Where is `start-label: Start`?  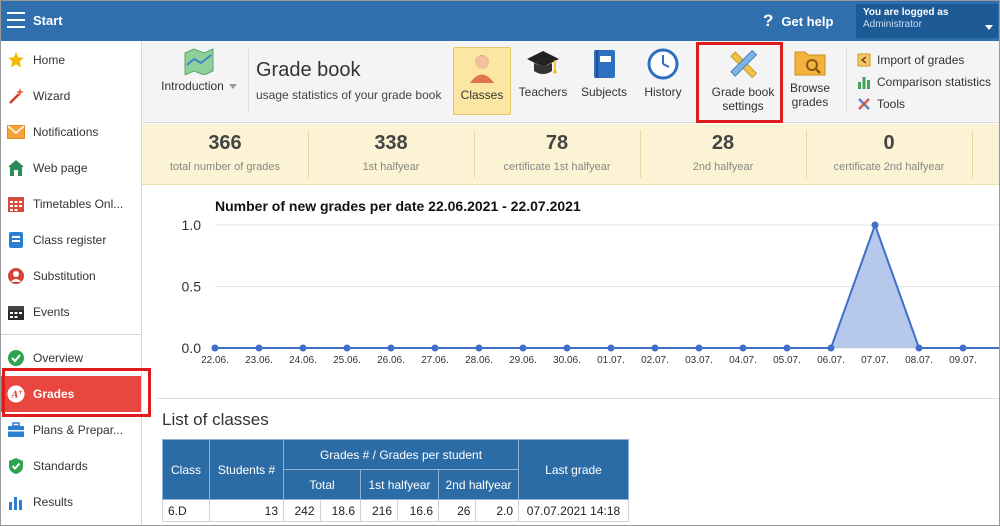 start-label: Start is located at coordinates (48, 20).